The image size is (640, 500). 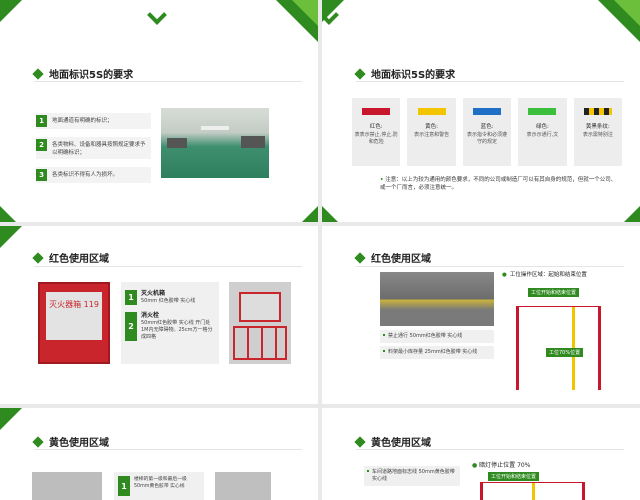 I want to click on color-desc: 表示指令和必须遵守的规定, so click(x=487, y=138).